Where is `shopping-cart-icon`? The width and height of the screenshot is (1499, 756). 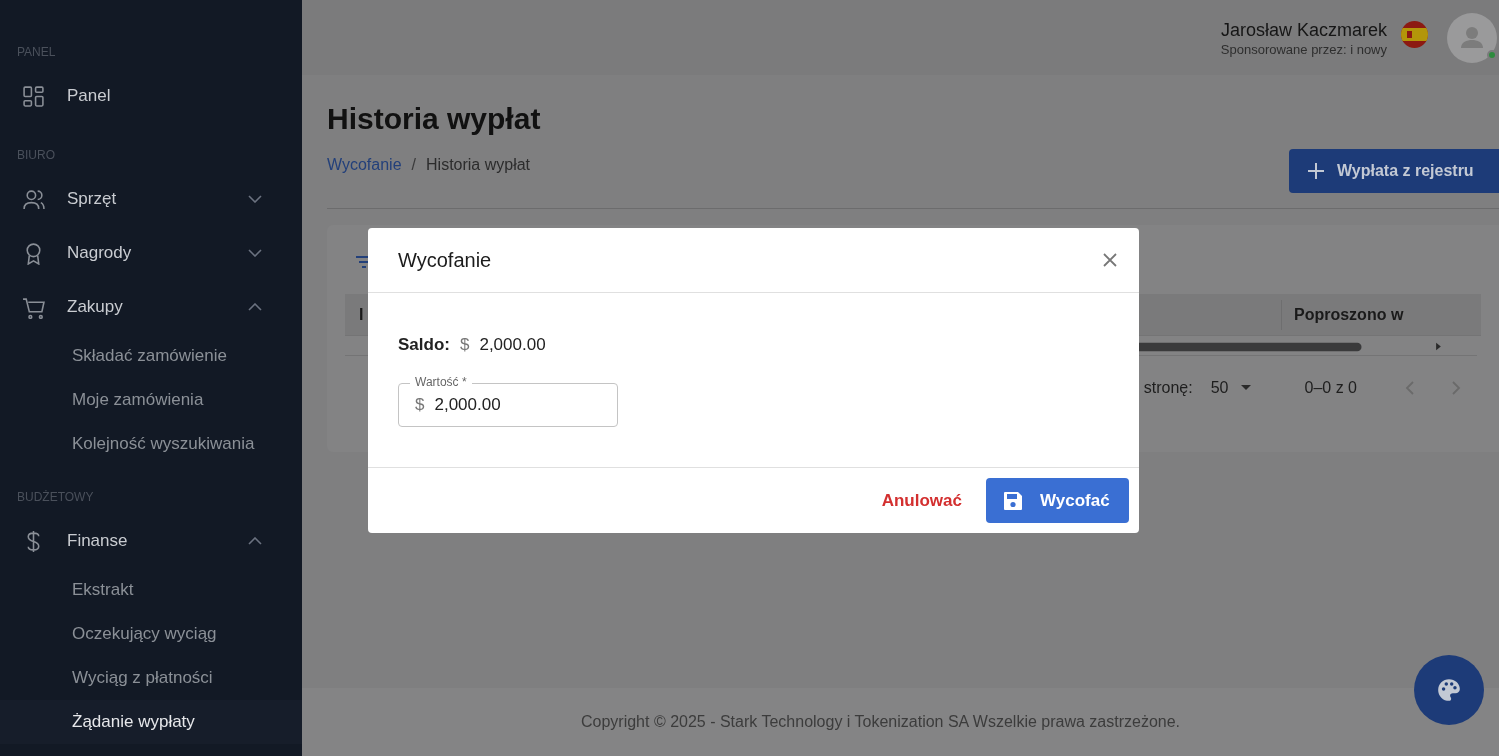 shopping-cart-icon is located at coordinates (33, 307).